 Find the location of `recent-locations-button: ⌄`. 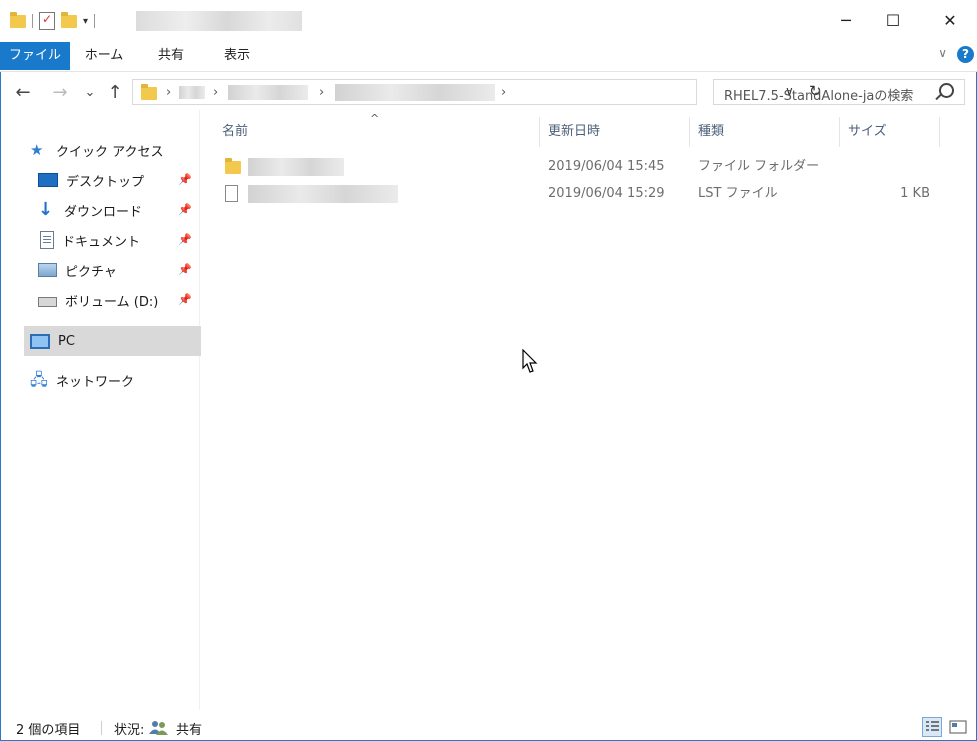

recent-locations-button: ⌄ is located at coordinates (90, 93).